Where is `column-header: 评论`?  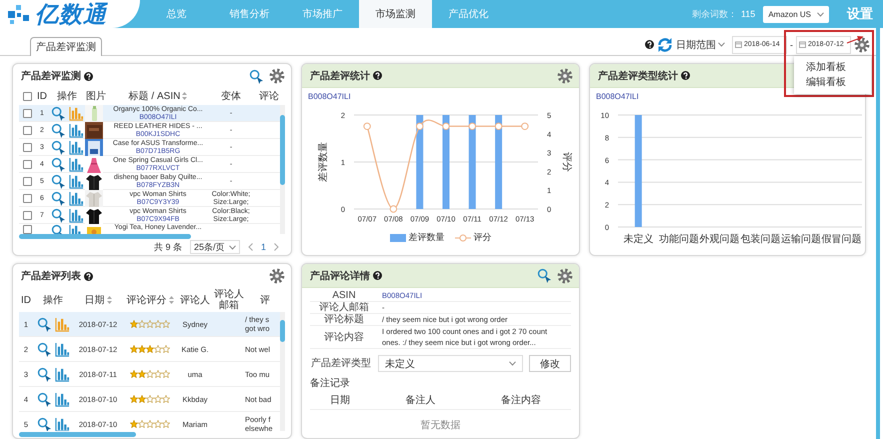 column-header: 评论 is located at coordinates (269, 97).